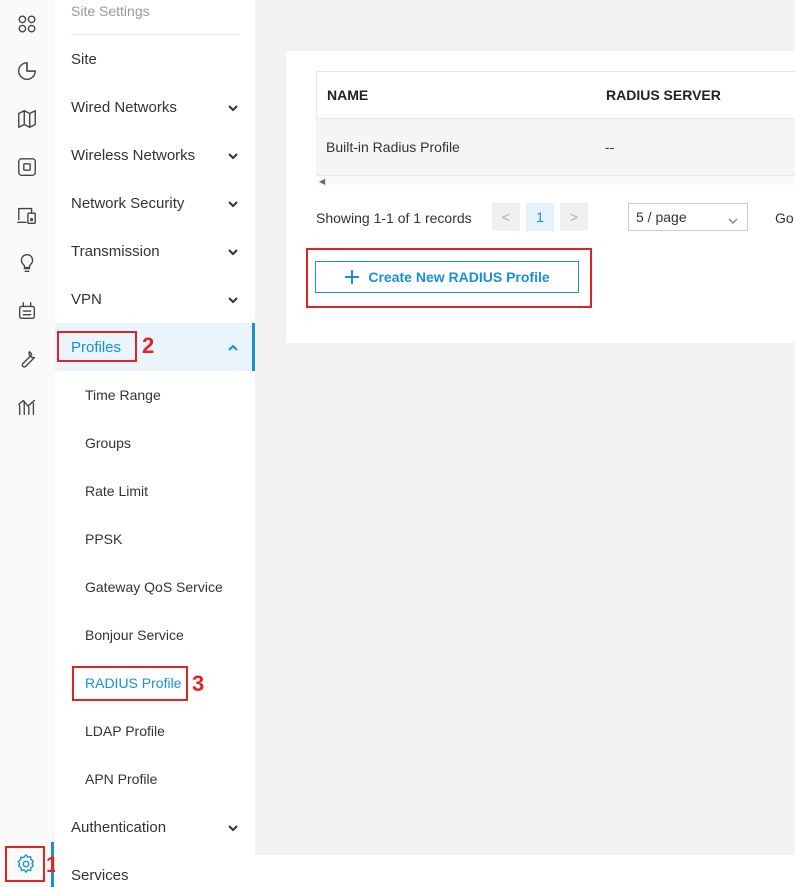 The height and width of the screenshot is (887, 795). I want to click on menu-item-site: Site, so click(155, 59).